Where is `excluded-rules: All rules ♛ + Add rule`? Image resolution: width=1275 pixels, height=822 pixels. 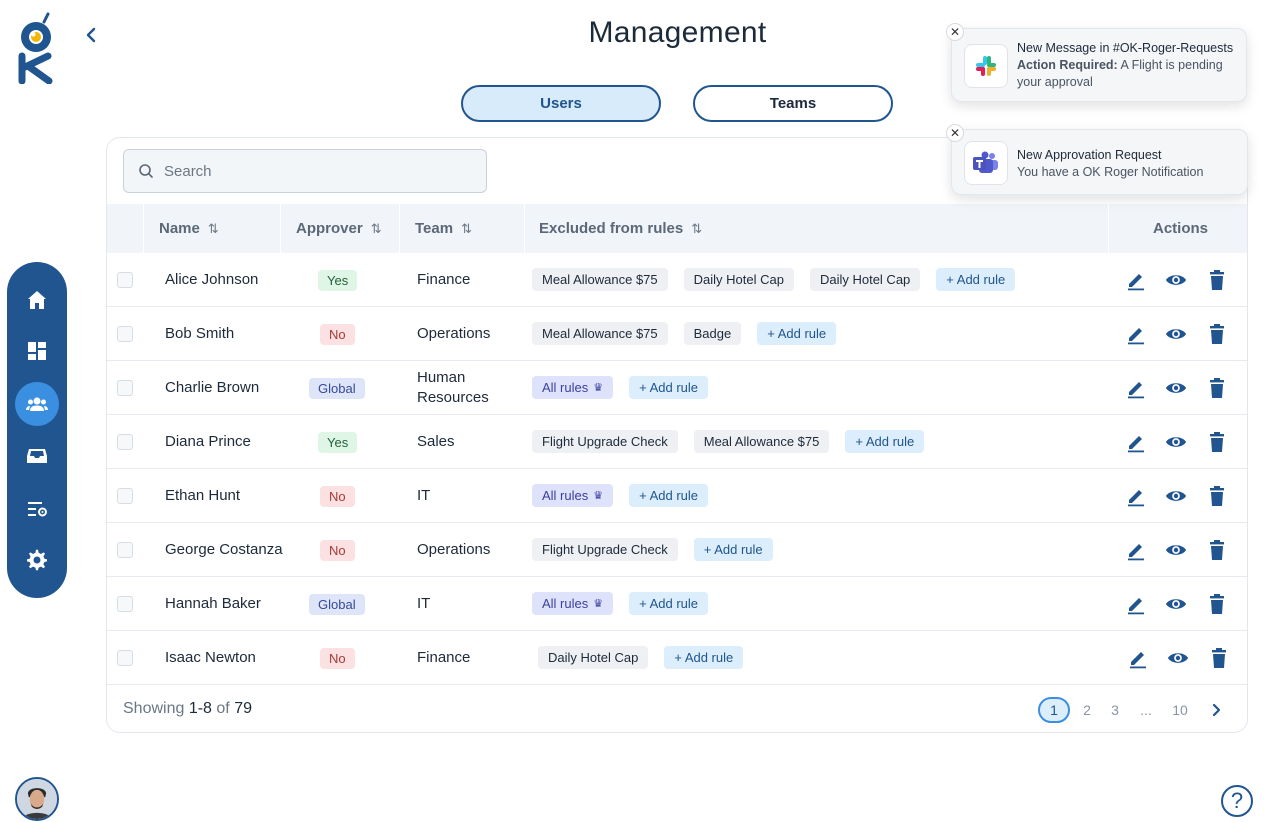 excluded-rules: All rules ♛ + Add rule is located at coordinates (620, 387).